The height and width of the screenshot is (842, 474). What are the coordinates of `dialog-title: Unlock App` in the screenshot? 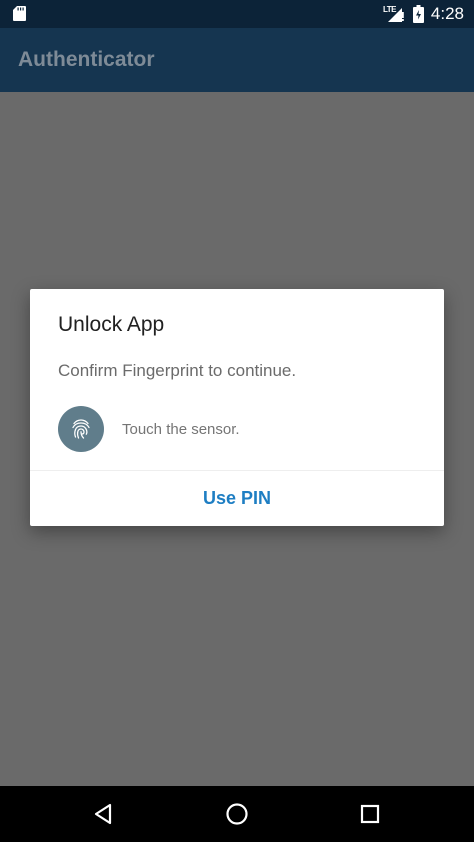 It's located at (111, 324).